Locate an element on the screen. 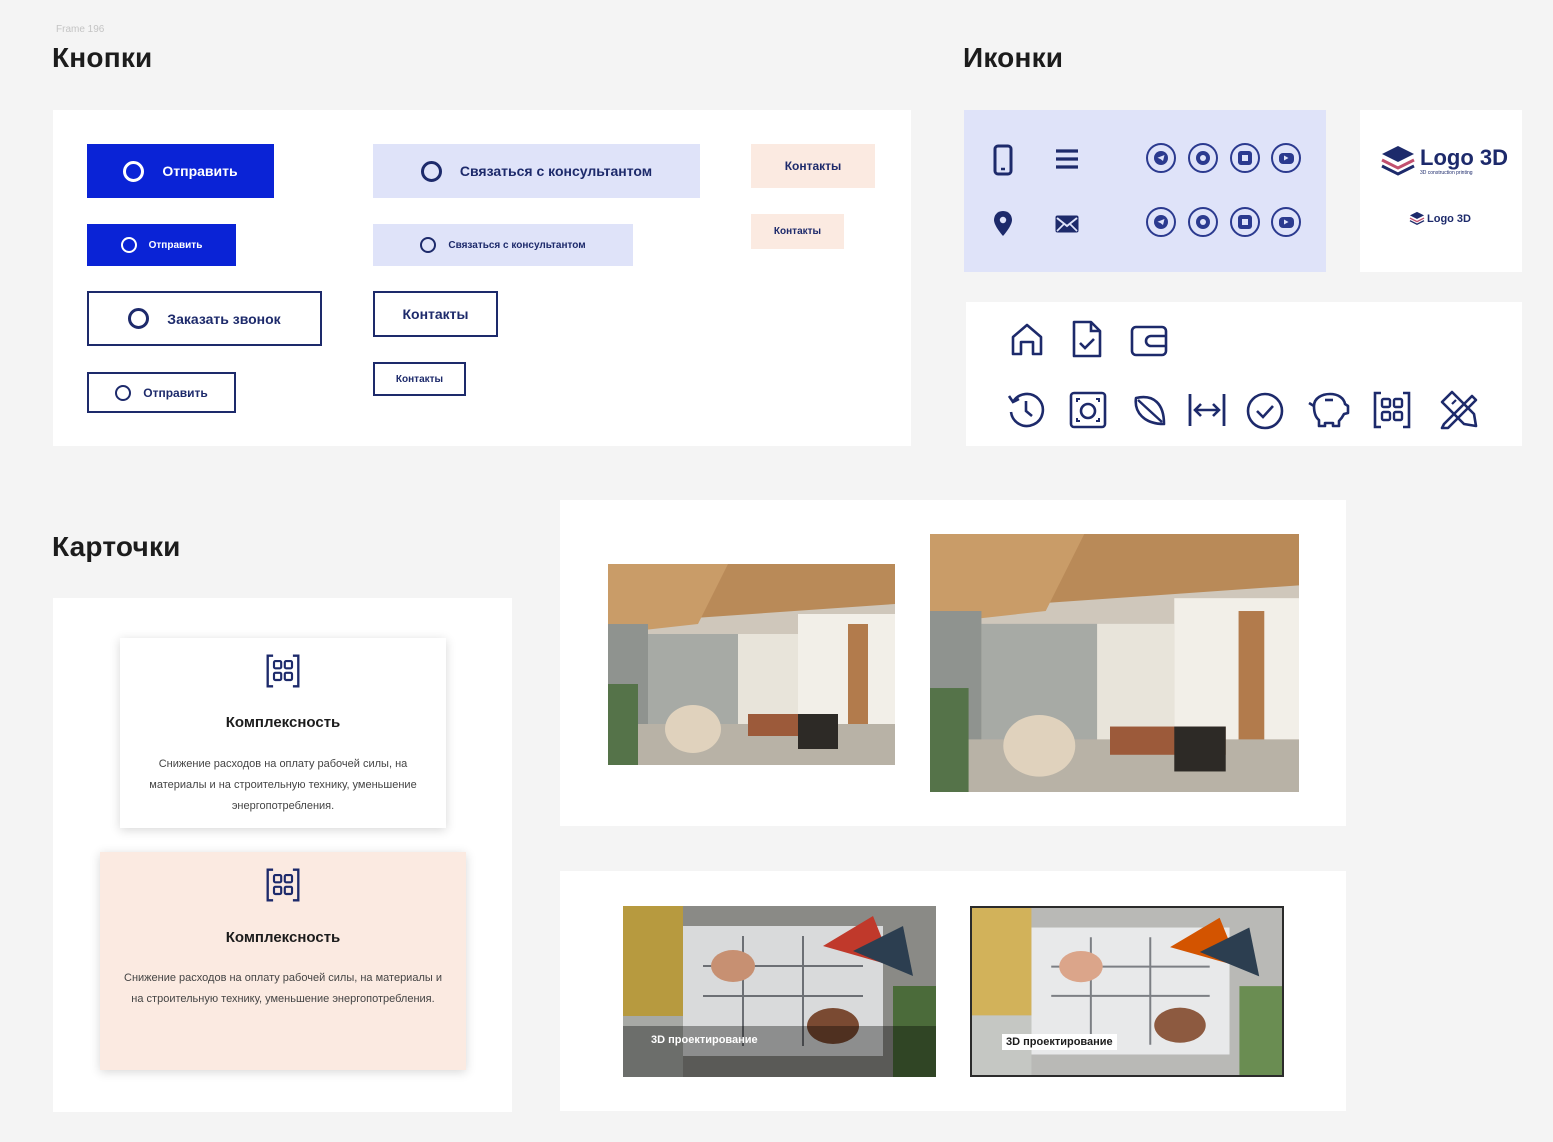 This screenshot has width=1553, height=1142. design-photo: 3D проектирование is located at coordinates (779, 991).